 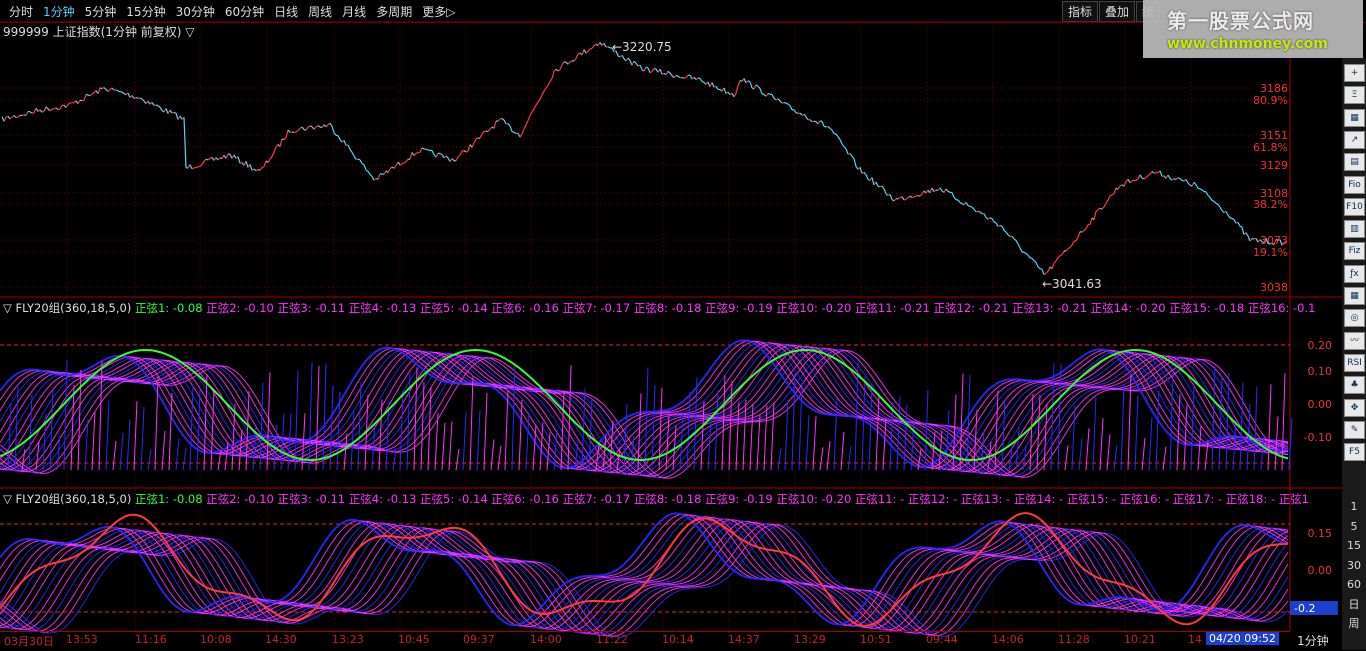 What do you see at coordinates (1354, 385) in the screenshot?
I see `tool-icon: ♣` at bounding box center [1354, 385].